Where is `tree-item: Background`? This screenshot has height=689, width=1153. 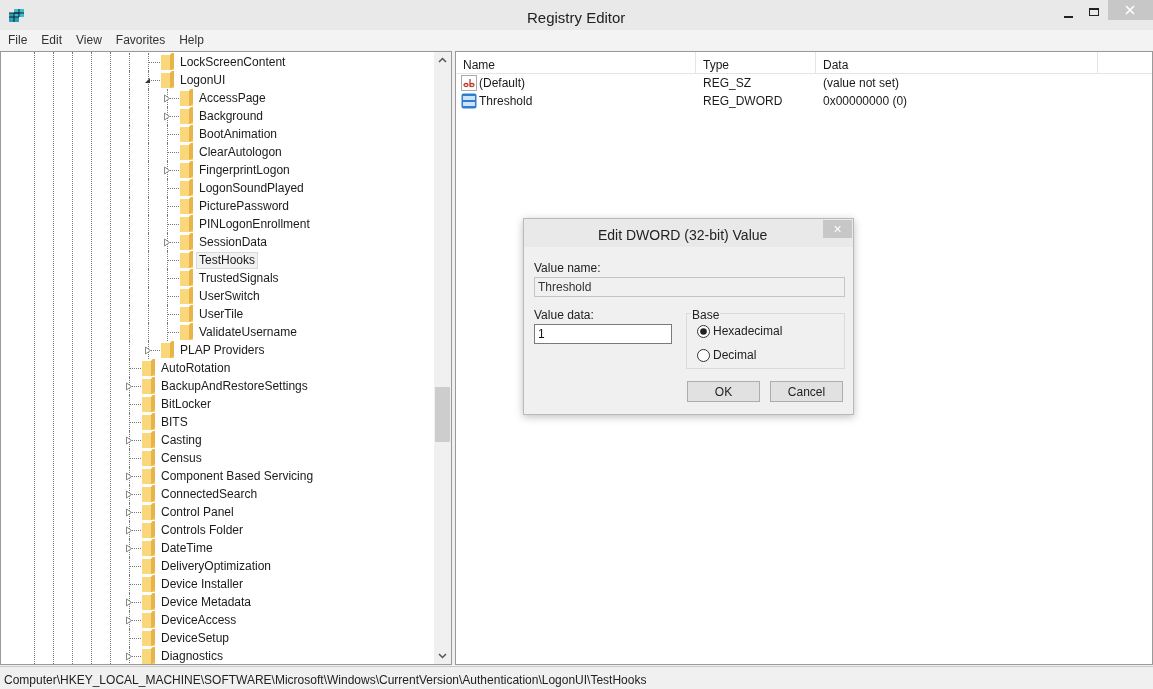 tree-item: Background is located at coordinates (231, 116).